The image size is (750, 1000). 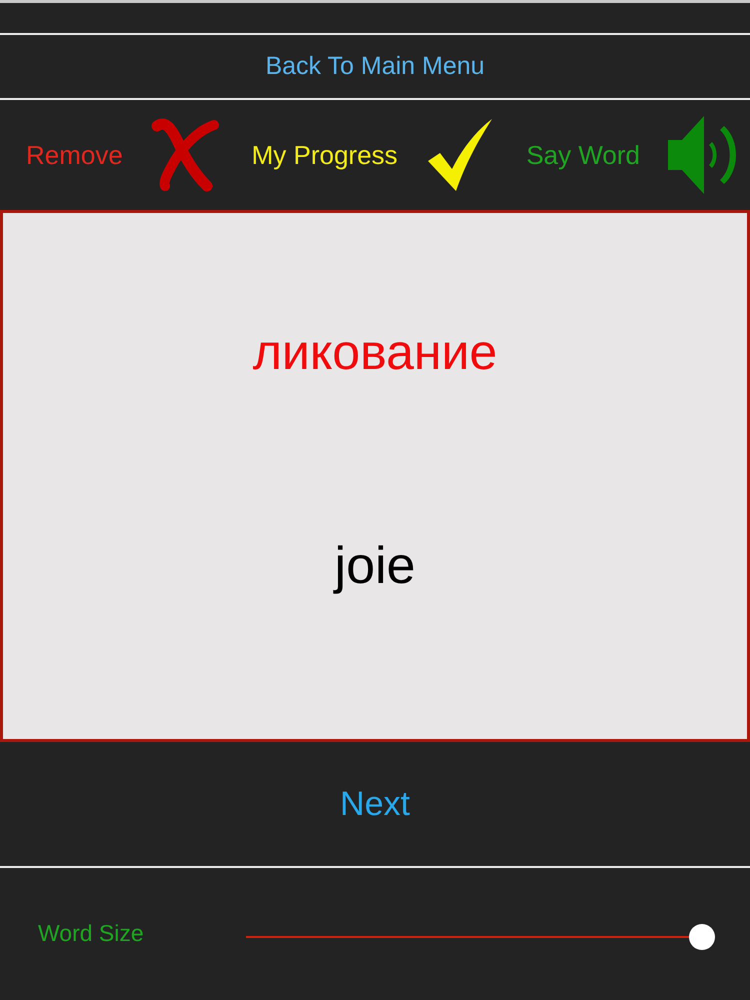 I want to click on foreign-word: ликование, so click(x=375, y=352).